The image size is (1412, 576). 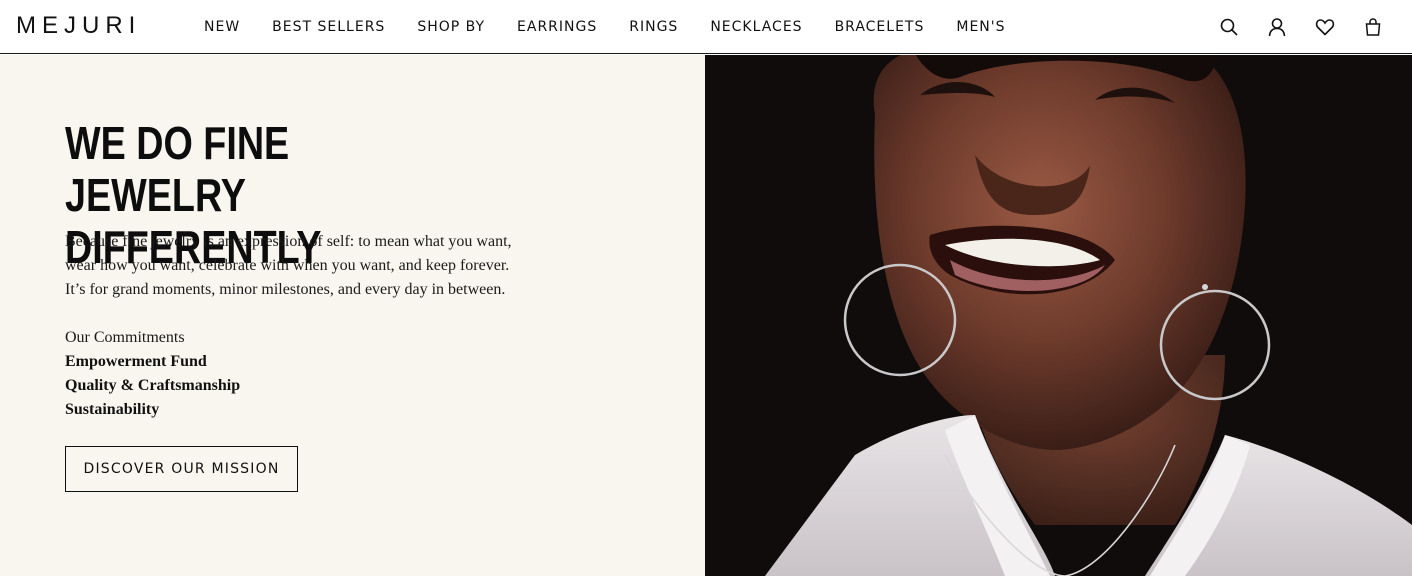 I want to click on nav-item-rings: RINGS, so click(x=653, y=27).